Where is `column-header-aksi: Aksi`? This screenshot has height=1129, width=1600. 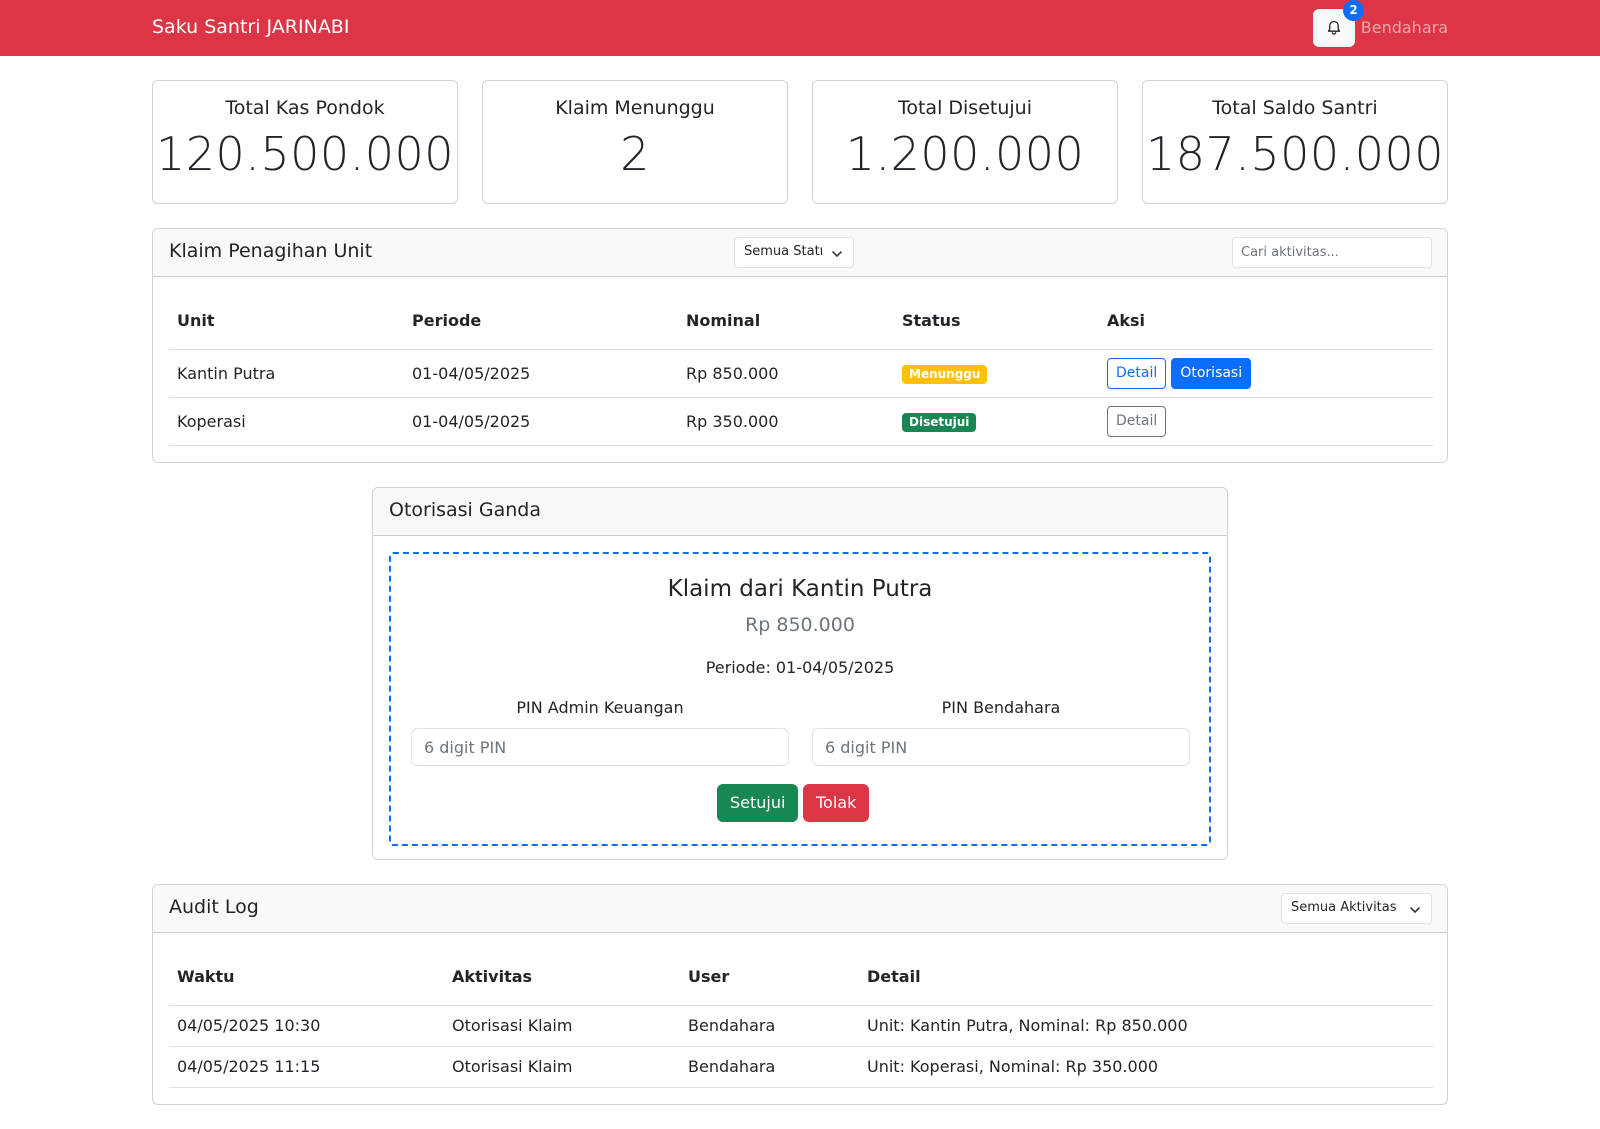
column-header-aksi: Aksi is located at coordinates (1266, 321).